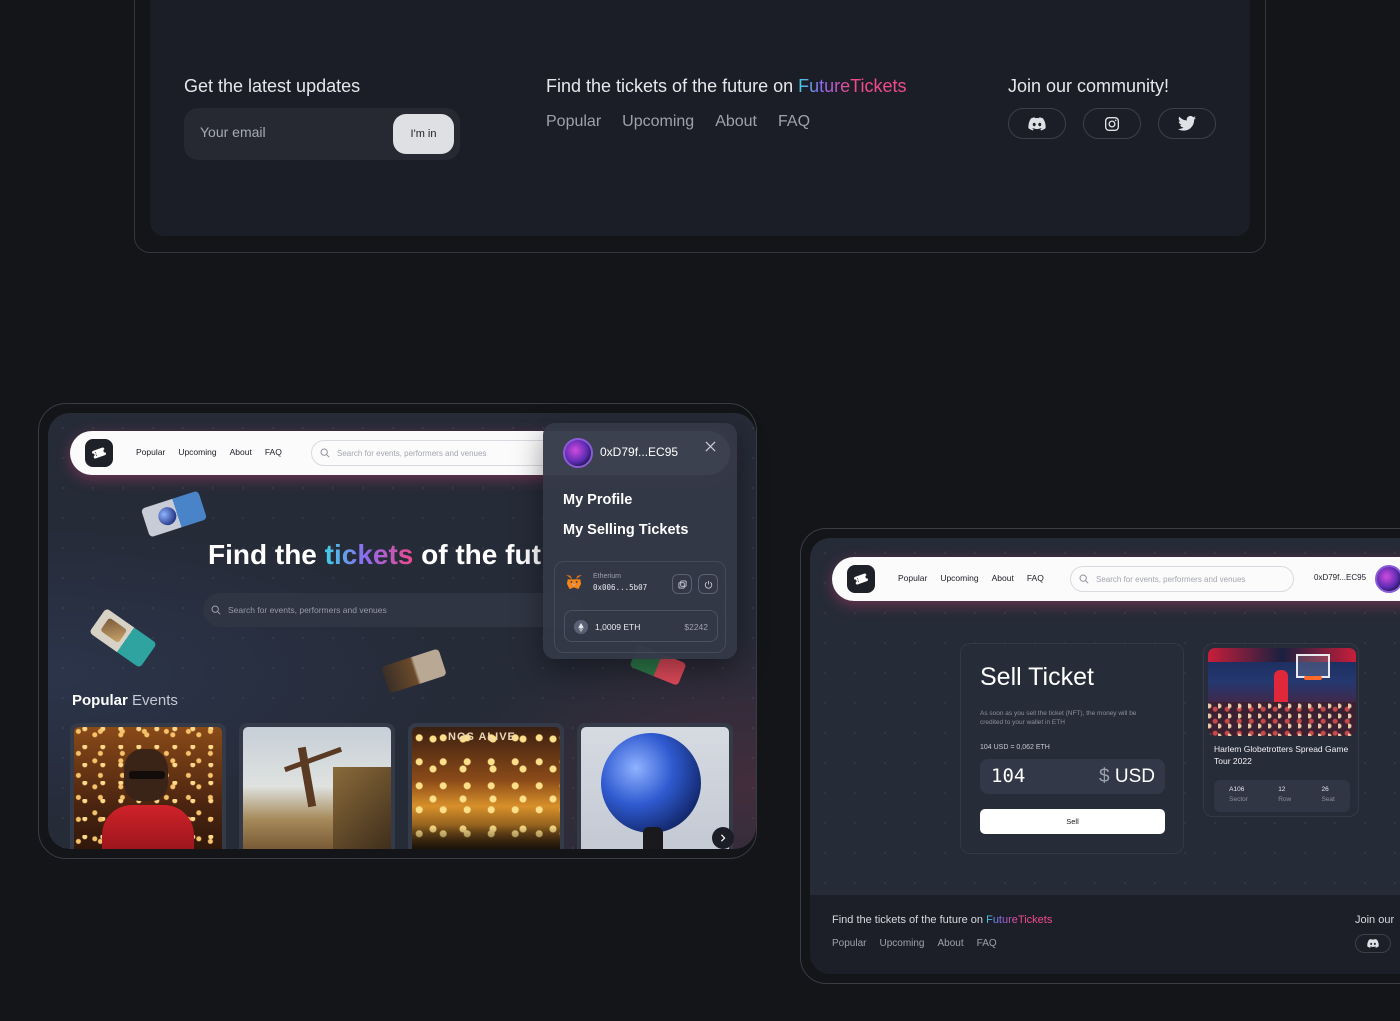 The height and width of the screenshot is (1021, 1400). I want to click on row-value: 12, so click(1282, 789).